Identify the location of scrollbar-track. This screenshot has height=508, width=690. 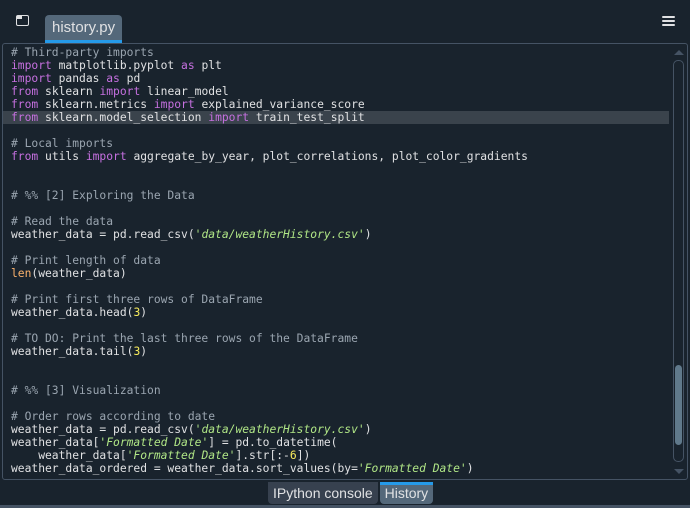
(678, 261).